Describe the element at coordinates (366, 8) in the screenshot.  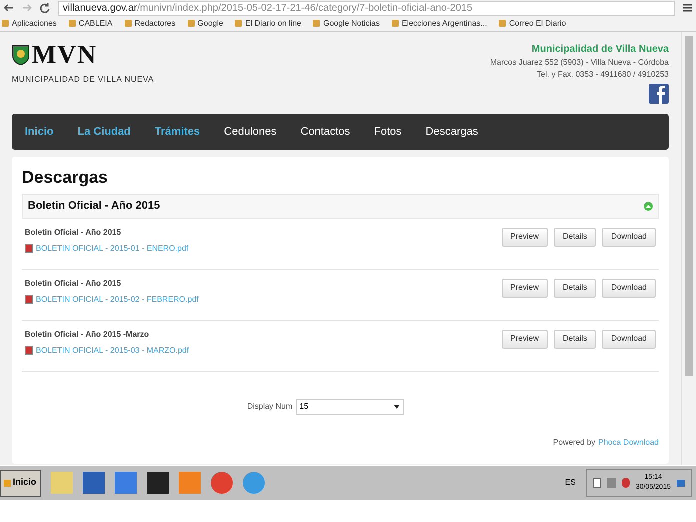
I see `address-field: villanueva.gov.ar/munivn/index.php/2015-05-02-17-21-46/category/7-boletin-oficial-ano-2015` at that location.